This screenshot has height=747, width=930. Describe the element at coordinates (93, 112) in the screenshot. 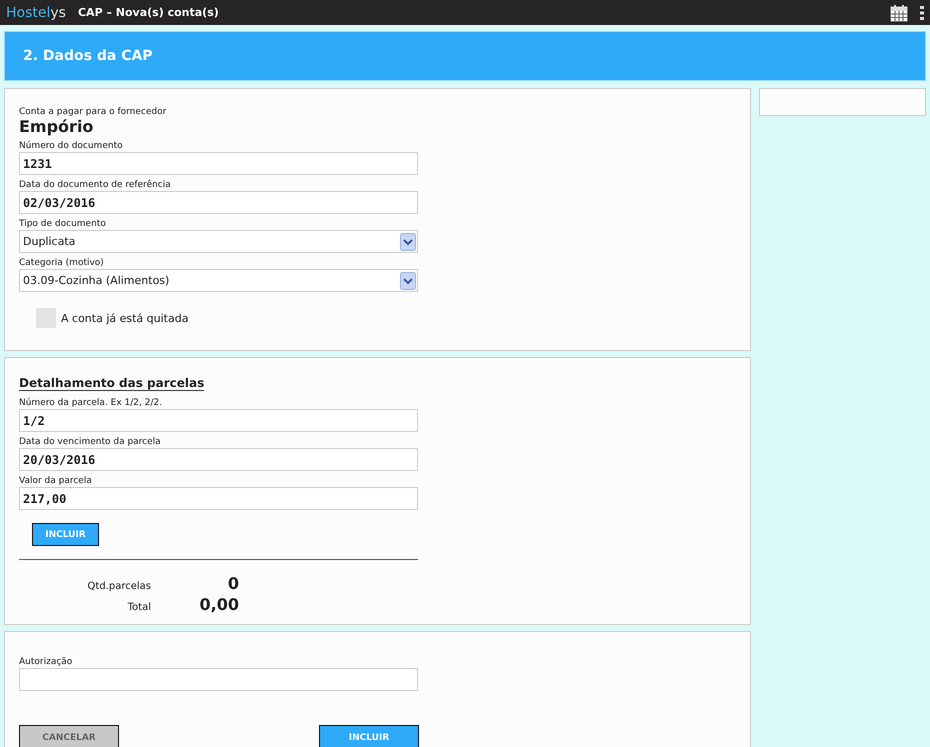

I see `supplier-caption: Conta a pagar para o fornecedor` at that location.